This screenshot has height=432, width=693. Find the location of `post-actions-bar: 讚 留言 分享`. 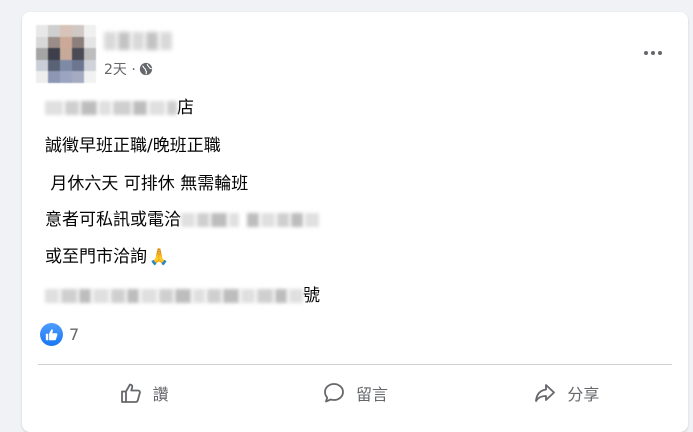

post-actions-bar: 讚 留言 分享 is located at coordinates (355, 393).